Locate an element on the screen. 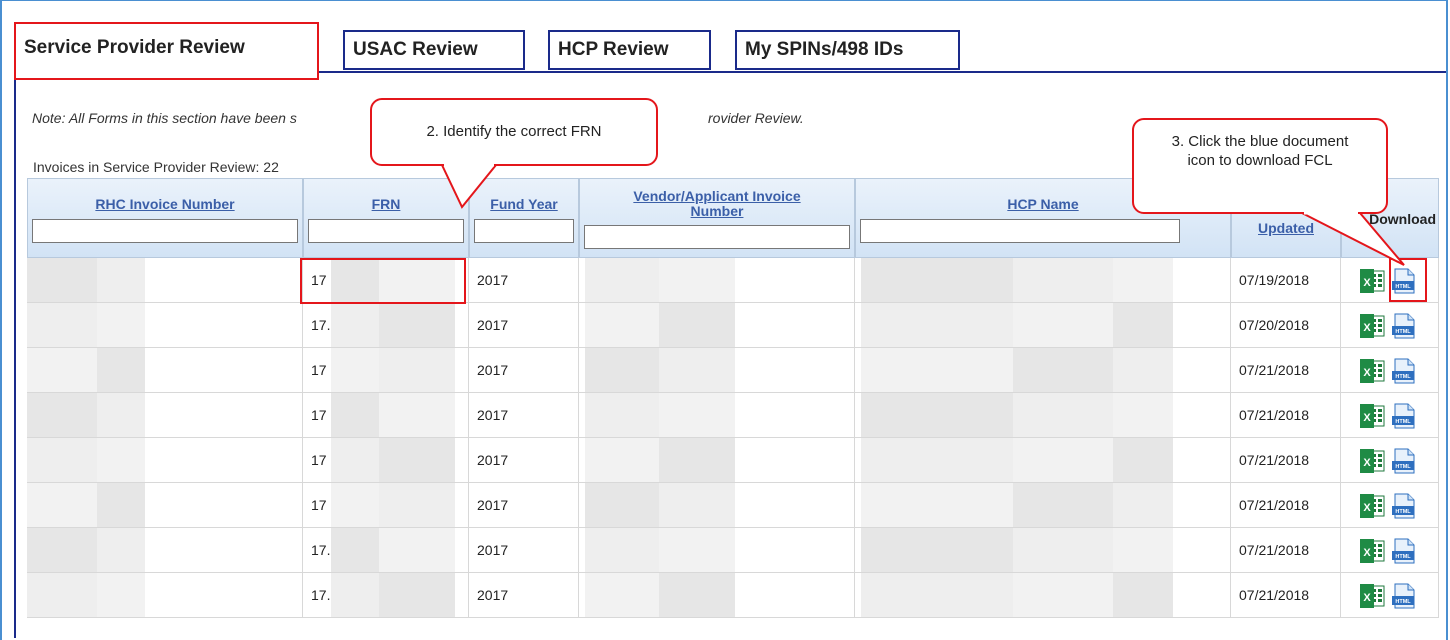  tab-hcp-review: HCP Review is located at coordinates (629, 50).